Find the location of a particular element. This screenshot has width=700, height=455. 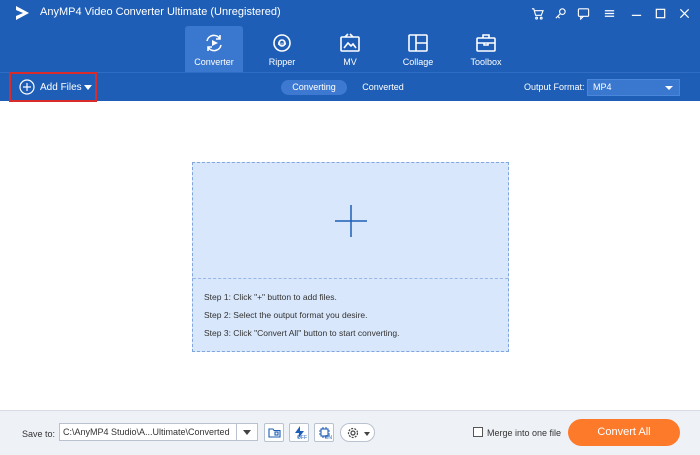

tab-mv: MV is located at coordinates (350, 49).